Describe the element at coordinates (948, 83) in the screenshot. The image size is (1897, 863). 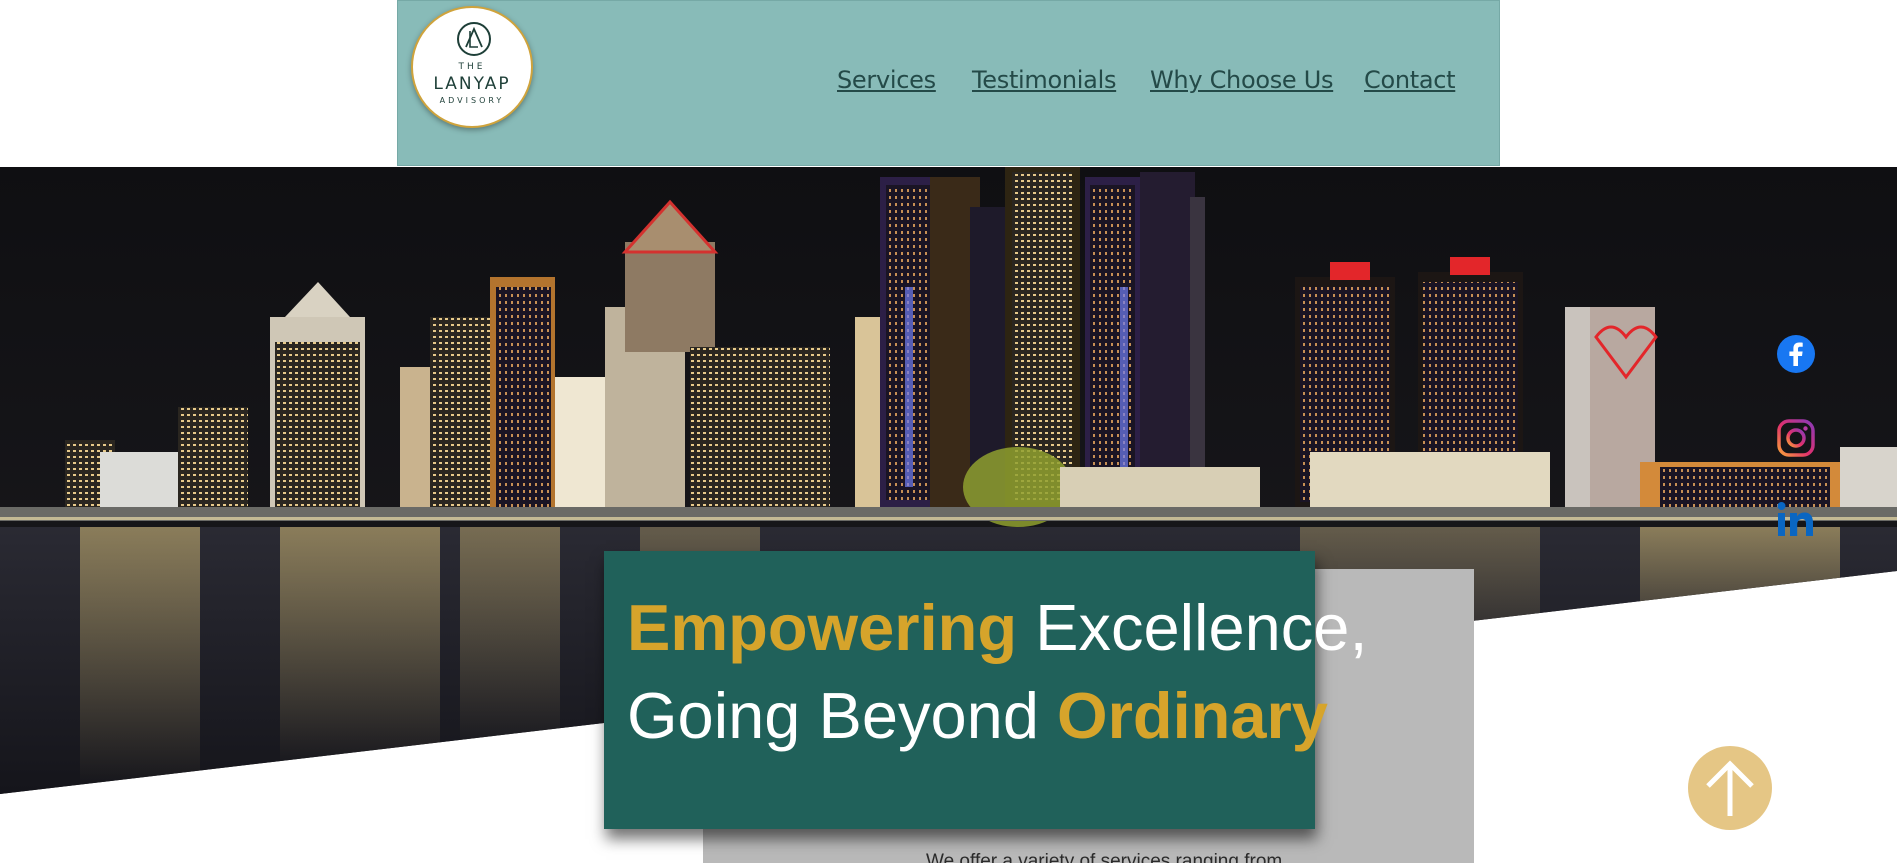
I see `header-bar` at that location.